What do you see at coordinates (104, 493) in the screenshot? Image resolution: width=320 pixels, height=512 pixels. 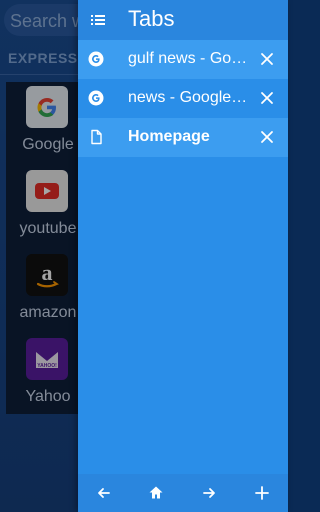 I see `back-arrow-icon` at bounding box center [104, 493].